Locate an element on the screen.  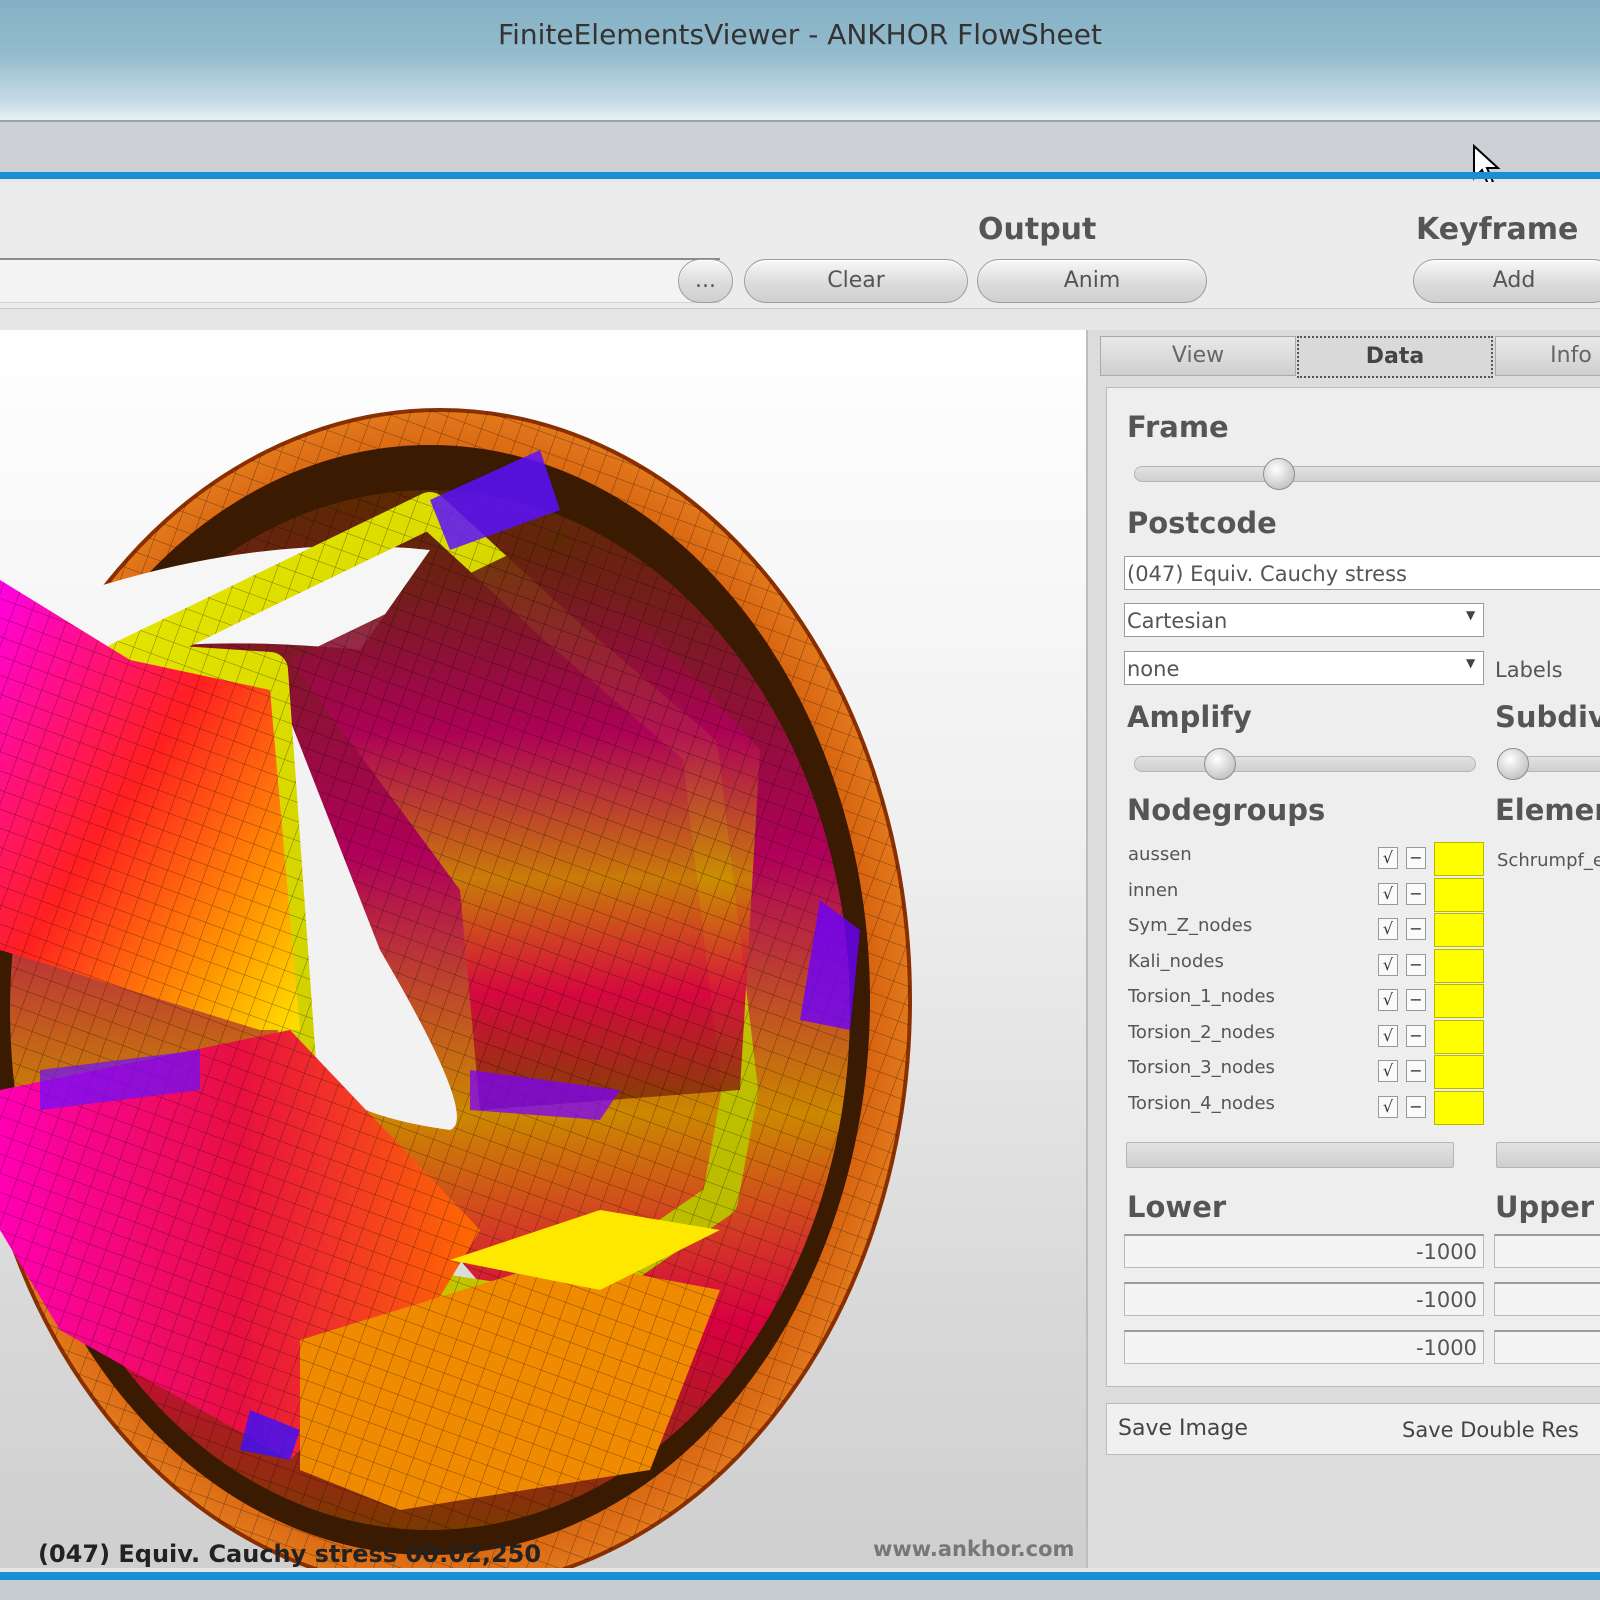
file-path-input is located at coordinates (360, 280).